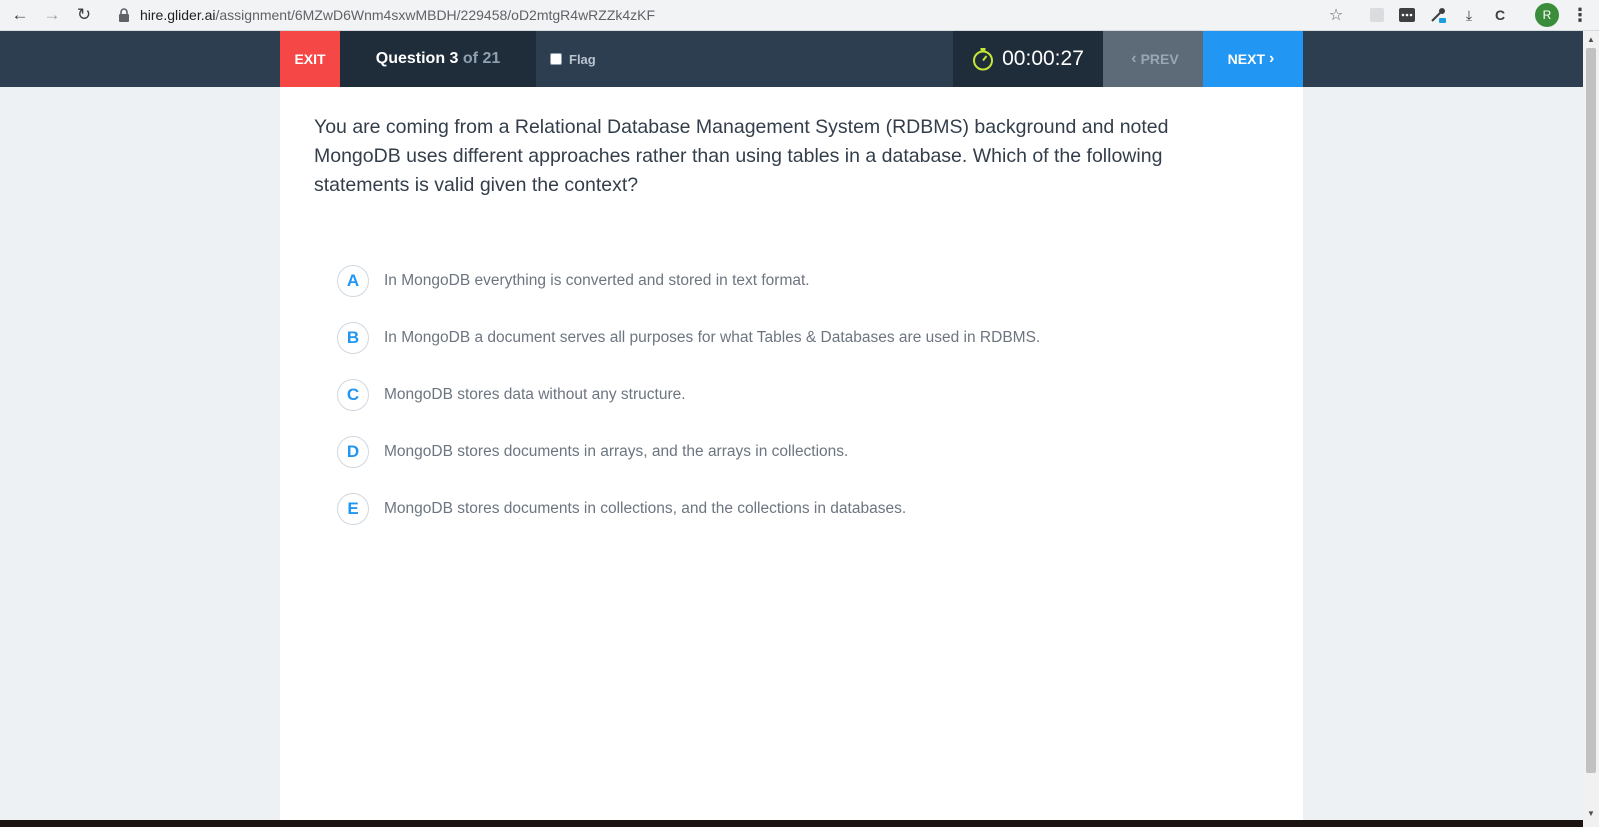  I want to click on browser-menu-icon: ⋮, so click(1580, 15).